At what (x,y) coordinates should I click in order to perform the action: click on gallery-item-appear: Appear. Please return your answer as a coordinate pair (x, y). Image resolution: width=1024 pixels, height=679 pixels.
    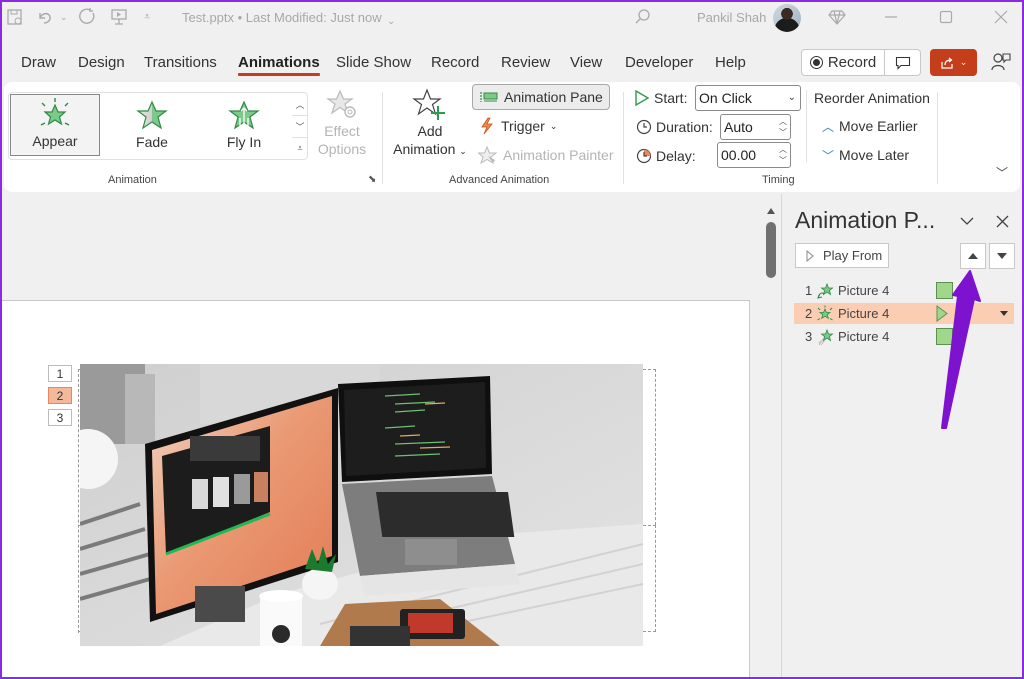
    Looking at the image, I should click on (55, 125).